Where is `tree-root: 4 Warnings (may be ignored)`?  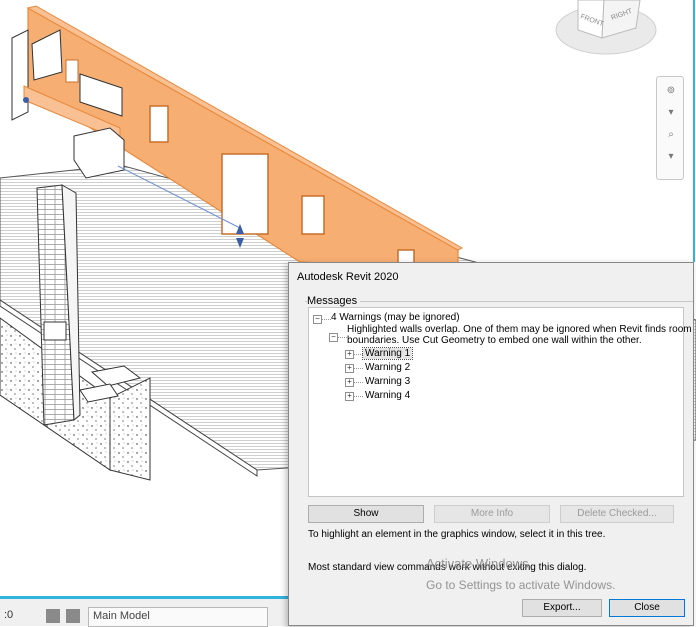 tree-root: 4 Warnings (may be ignored) is located at coordinates (395, 317).